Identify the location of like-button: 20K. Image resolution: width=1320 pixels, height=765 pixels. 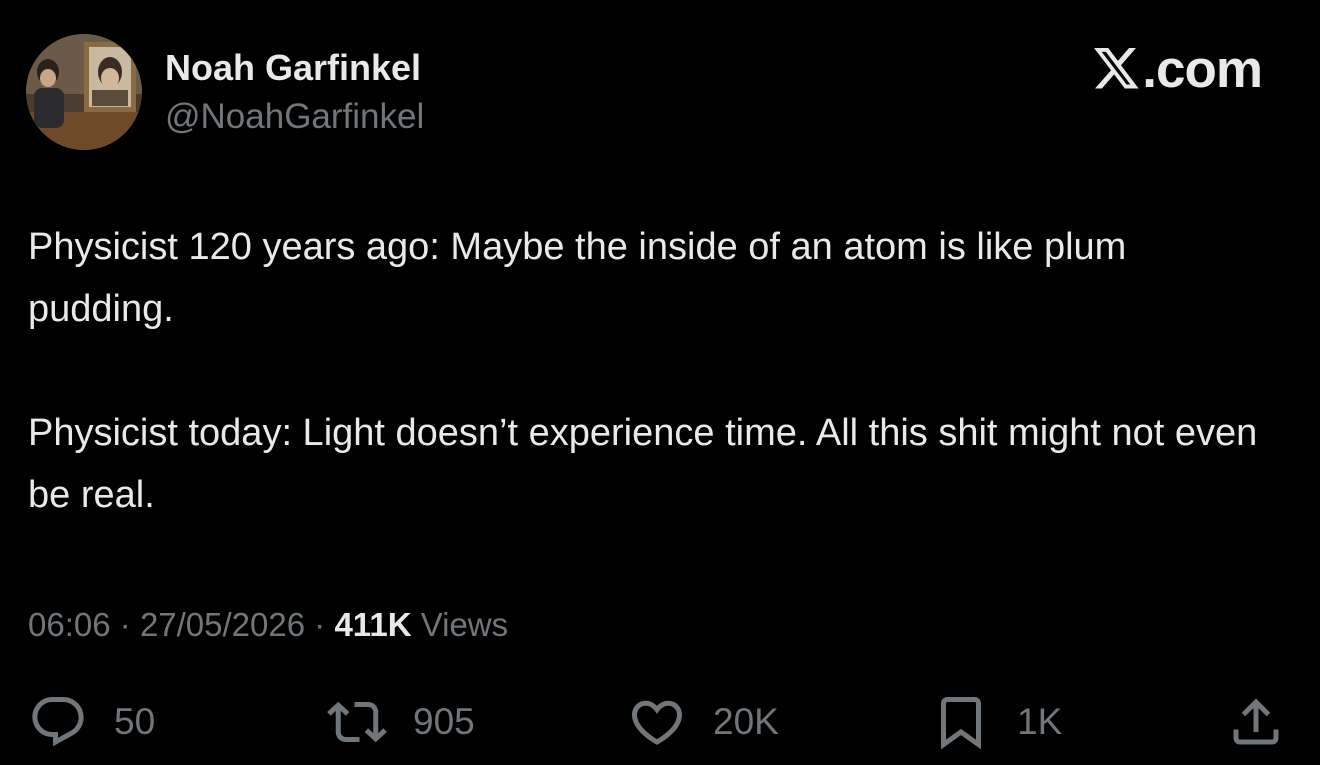
(703, 722).